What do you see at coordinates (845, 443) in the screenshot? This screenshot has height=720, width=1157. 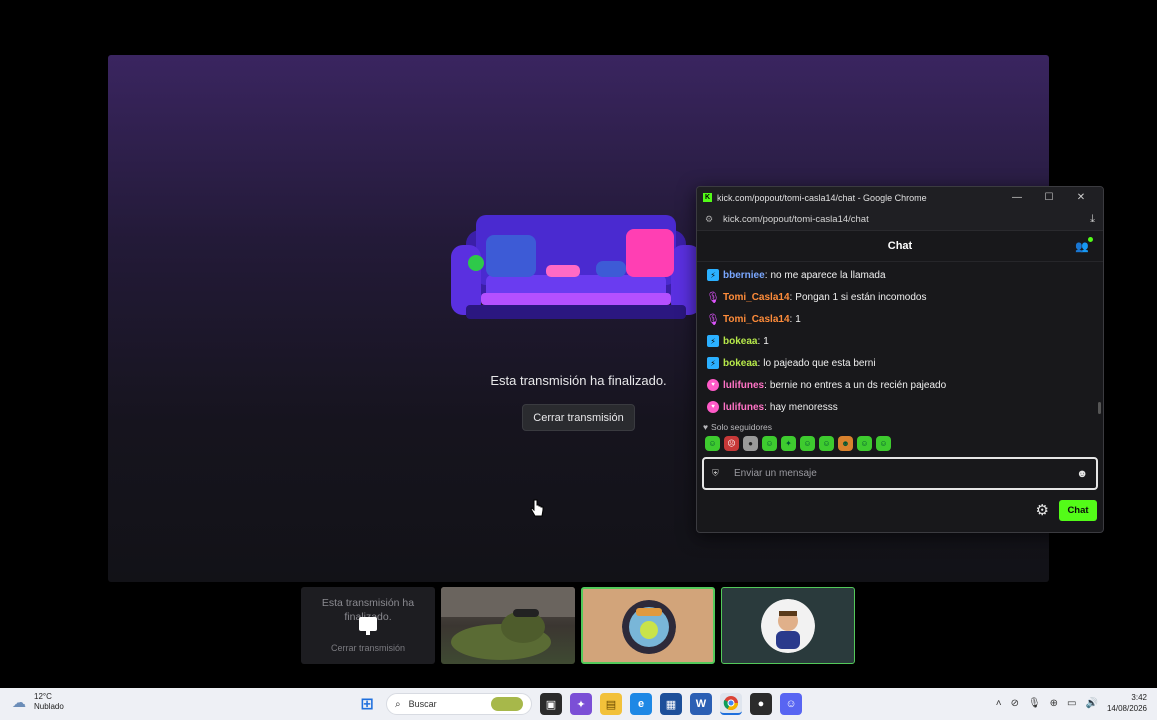 I see `emote-icon: ☻` at bounding box center [845, 443].